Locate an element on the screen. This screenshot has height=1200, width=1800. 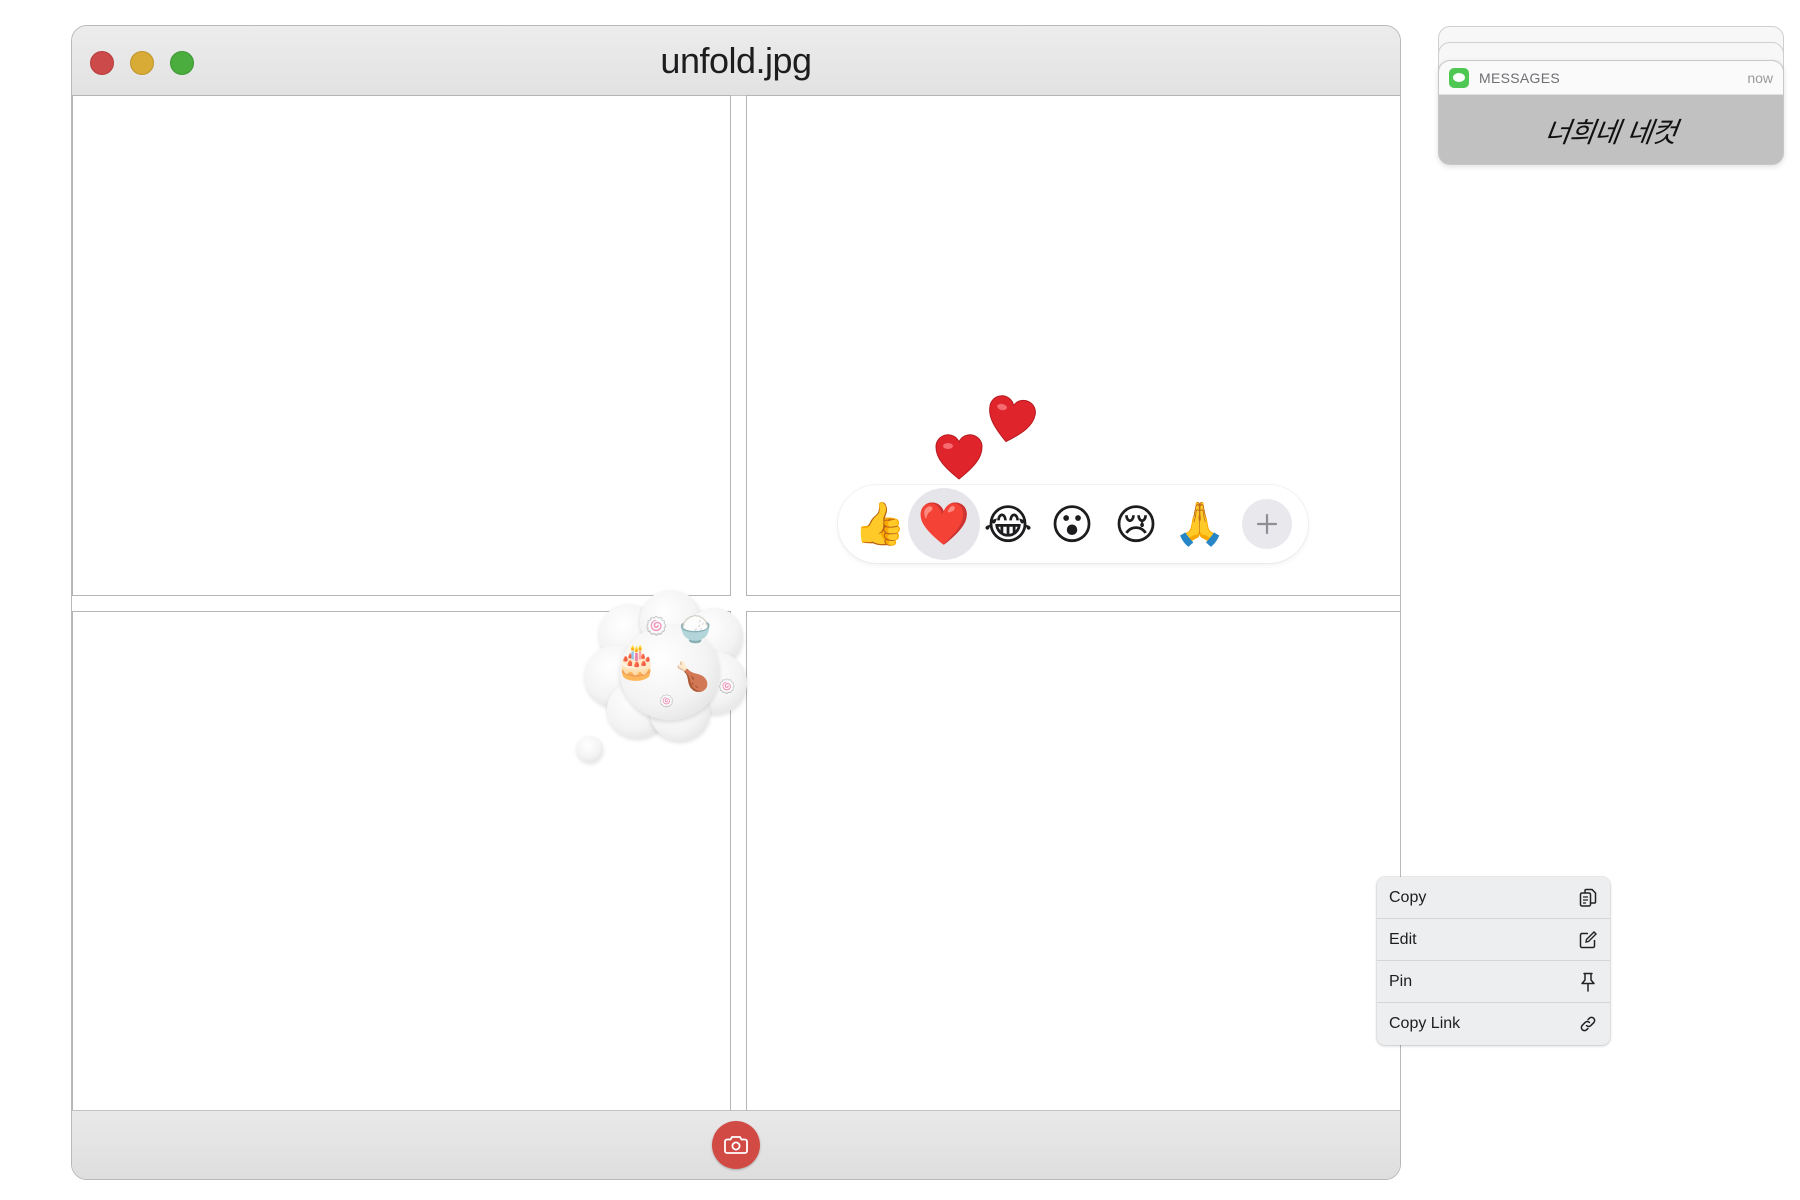
link-icon is located at coordinates (1588, 1024).